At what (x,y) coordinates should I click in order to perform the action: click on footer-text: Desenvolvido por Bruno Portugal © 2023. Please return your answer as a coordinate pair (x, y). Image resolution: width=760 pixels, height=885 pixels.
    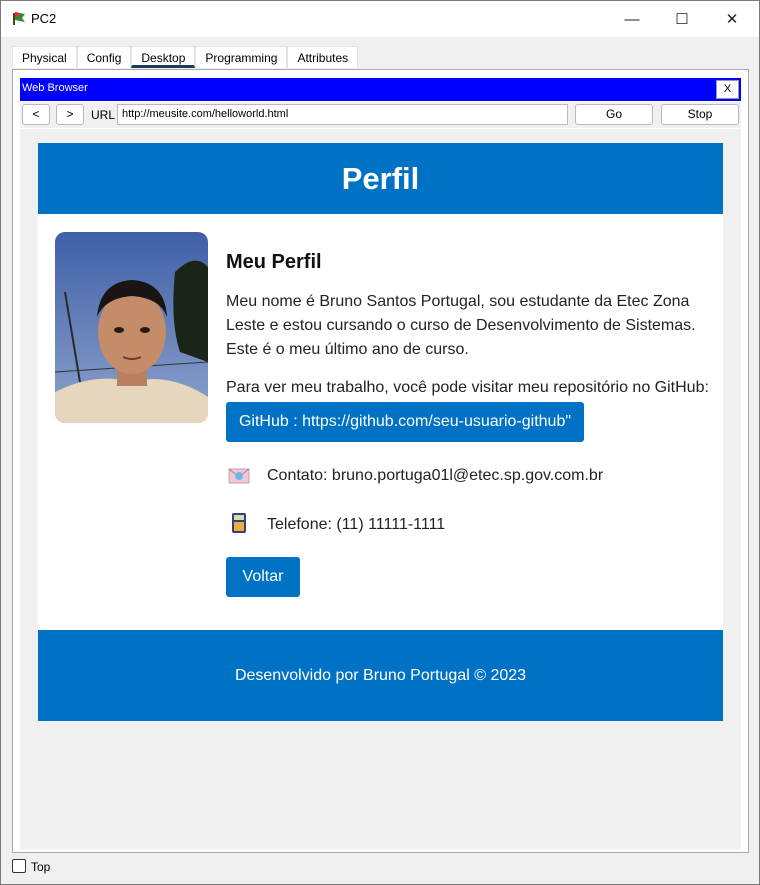
    Looking at the image, I should click on (380, 675).